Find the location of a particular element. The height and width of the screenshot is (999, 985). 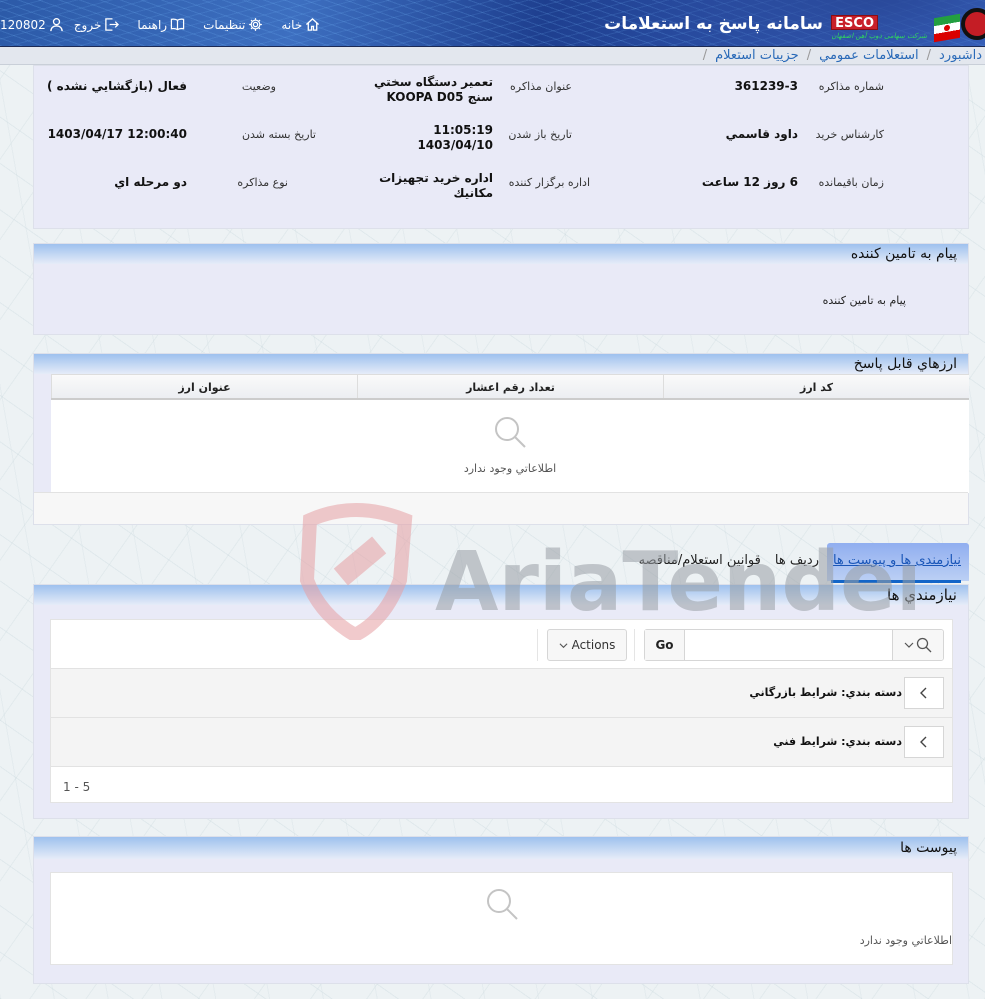

breadcrumb-dashboard: ه داشبورد is located at coordinates (962, 55).